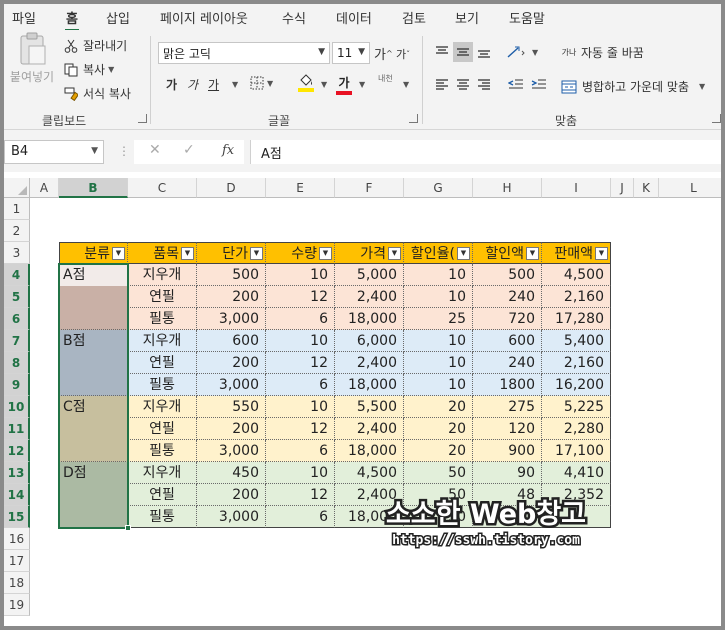 The width and height of the screenshot is (725, 630). I want to click on bold-button: 가, so click(171, 84).